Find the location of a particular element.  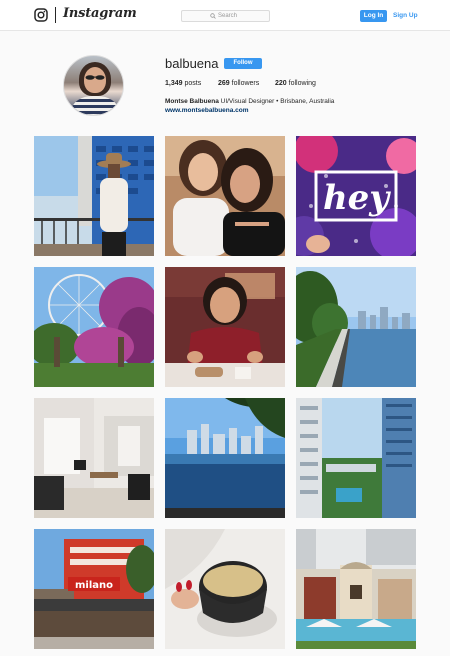

post-lettering-text: hey is located at coordinates (357, 198).